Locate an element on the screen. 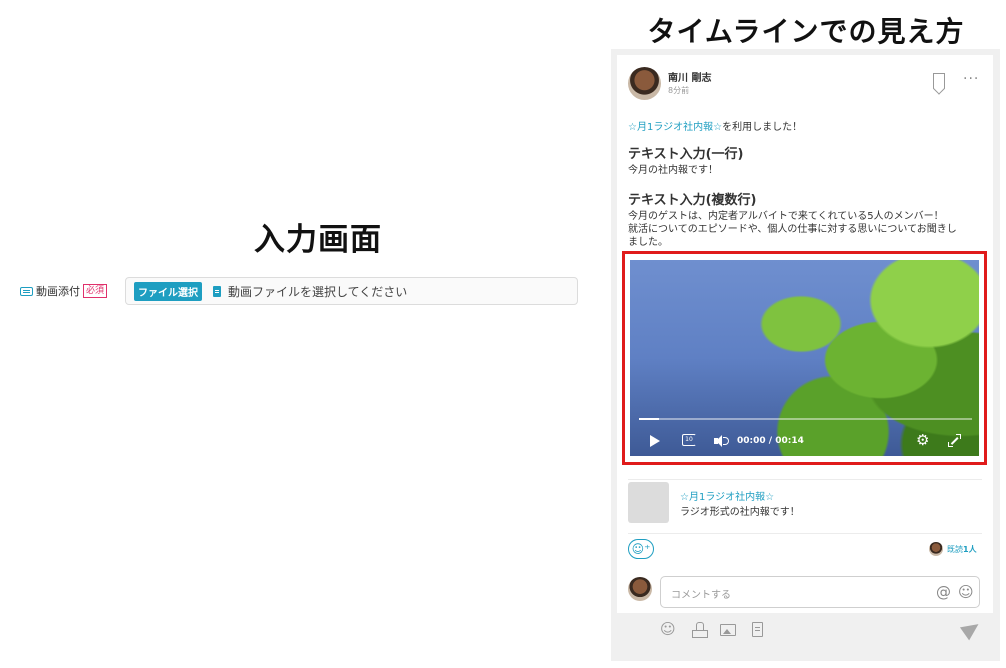 The width and height of the screenshot is (1006, 668). play-icon is located at coordinates (655, 441).